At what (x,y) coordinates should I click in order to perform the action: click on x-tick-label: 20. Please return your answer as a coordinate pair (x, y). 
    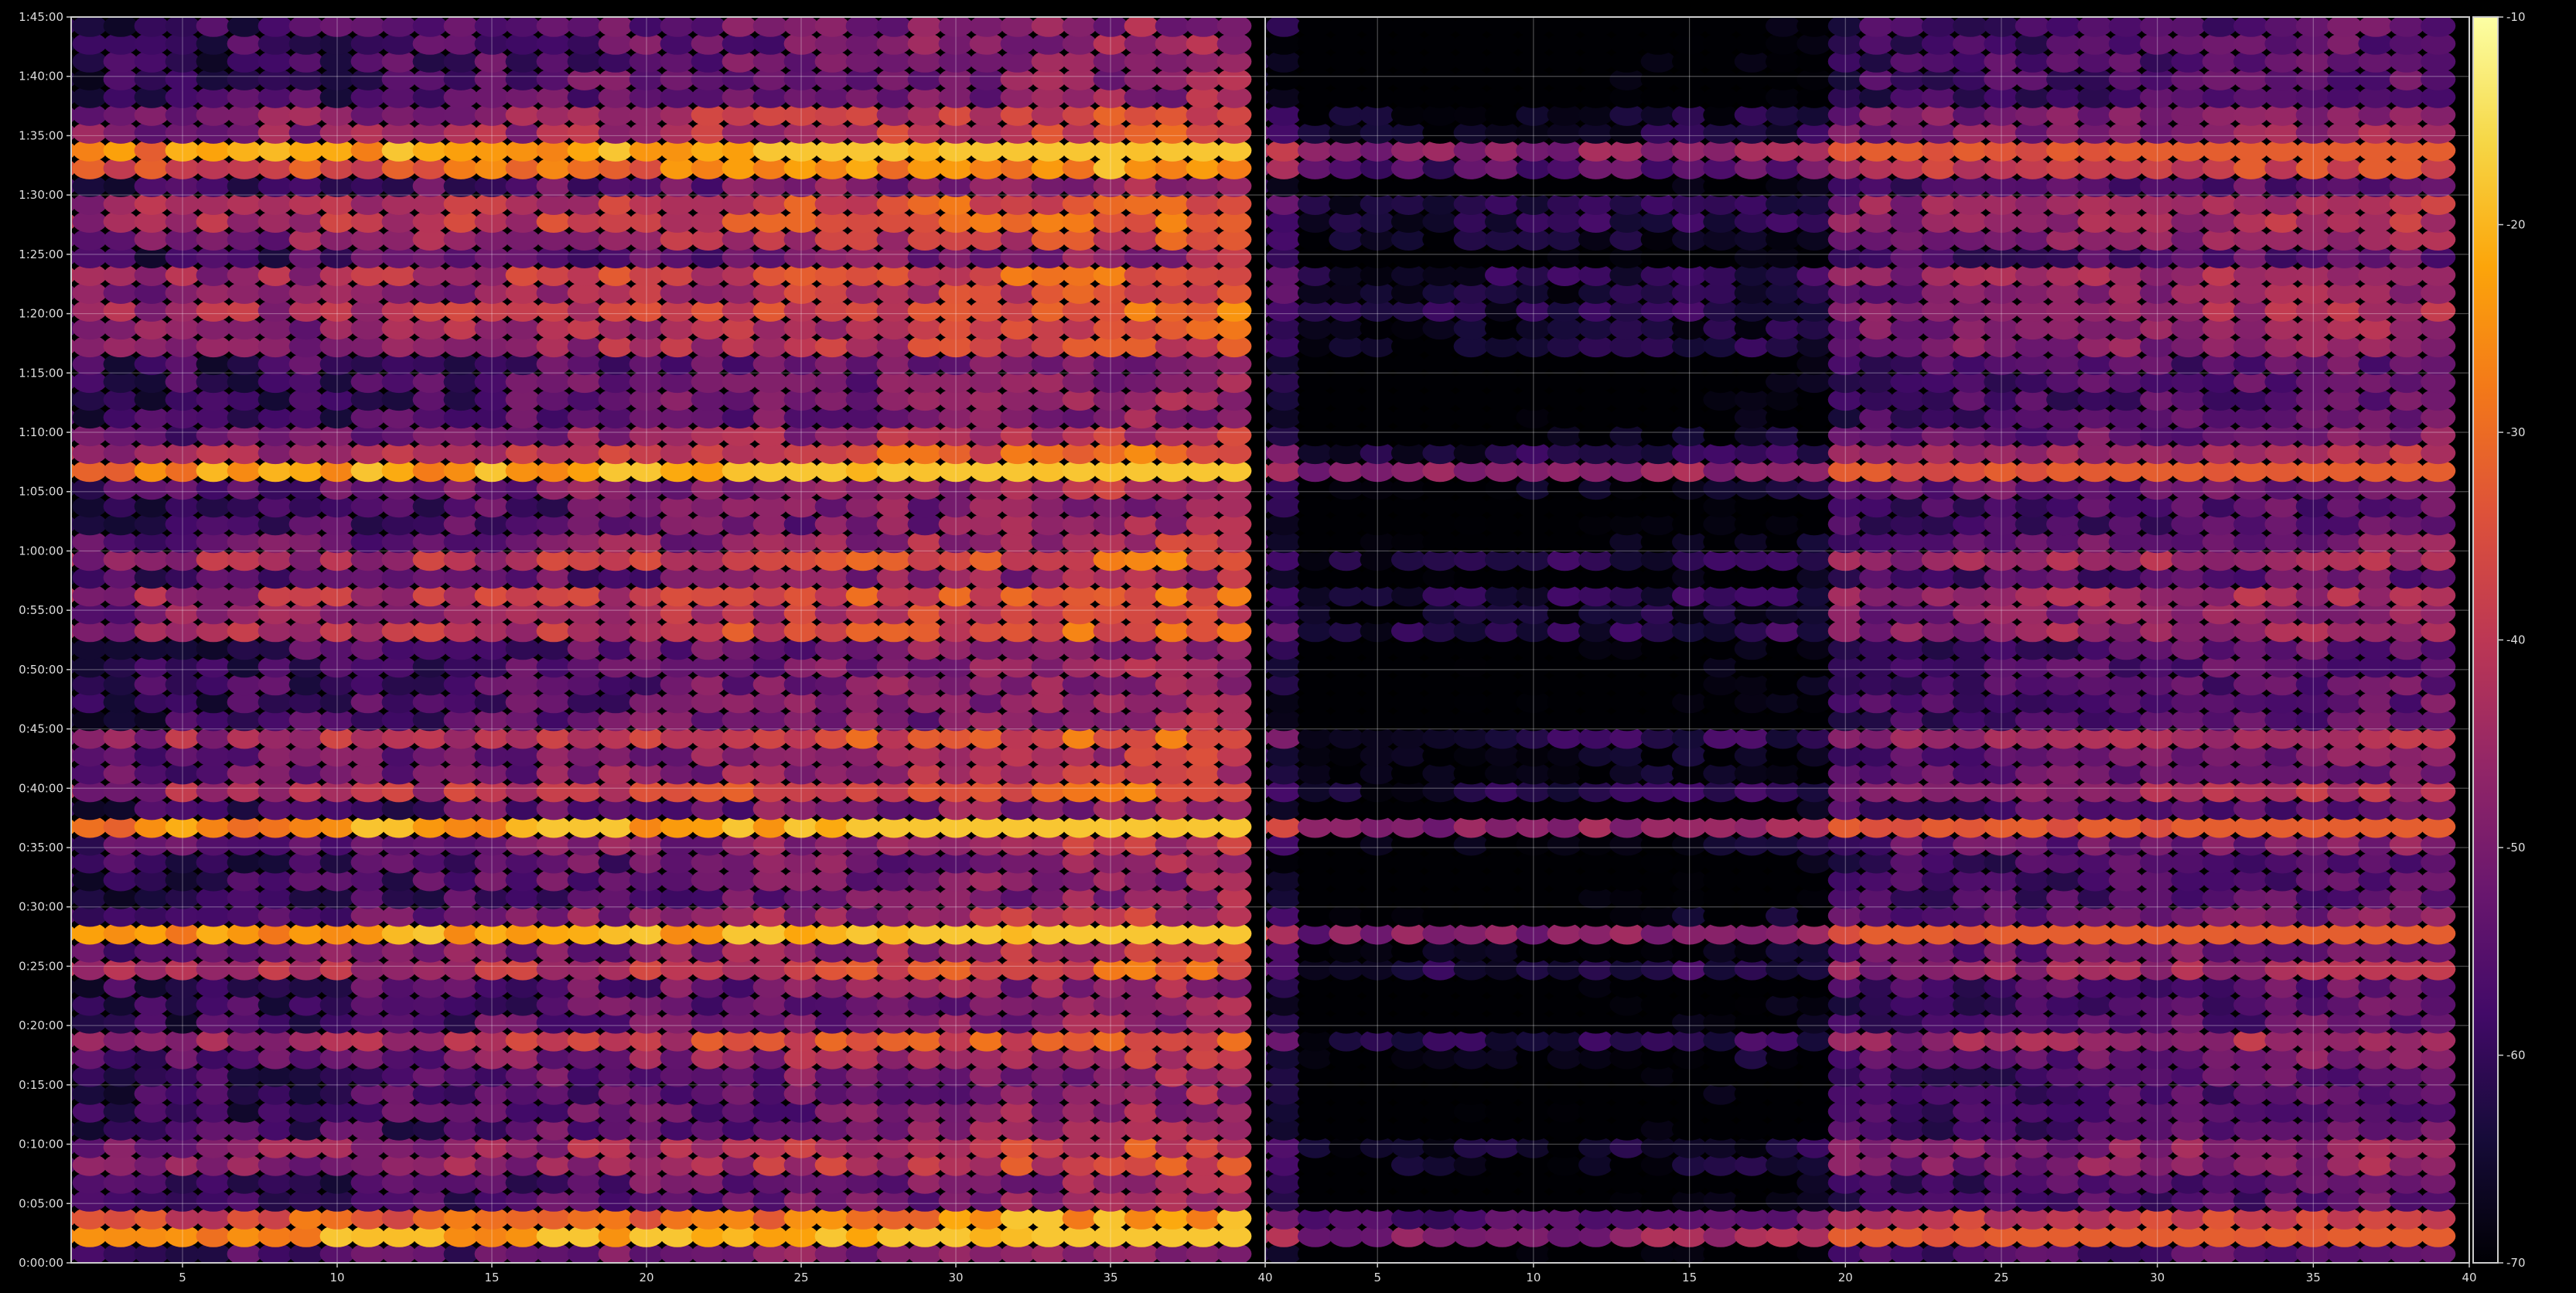
    Looking at the image, I should click on (646, 1277).